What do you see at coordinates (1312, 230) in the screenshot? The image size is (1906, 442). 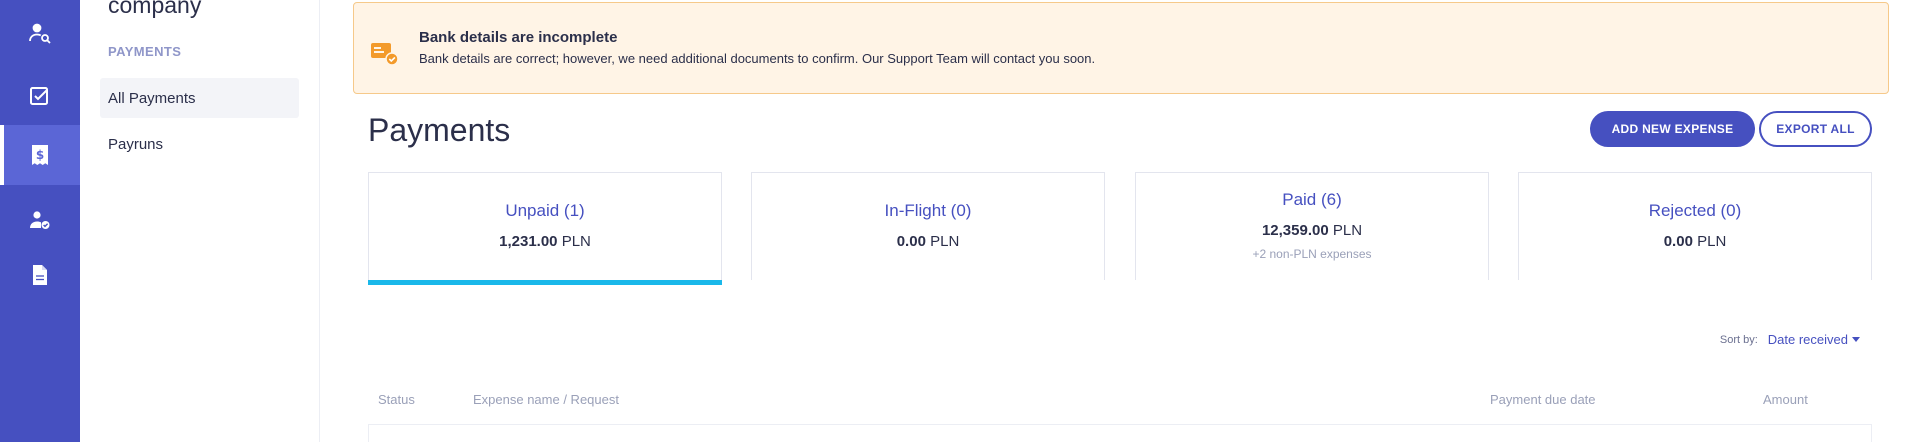 I see `tab-amount: 12,359.00 PLN` at bounding box center [1312, 230].